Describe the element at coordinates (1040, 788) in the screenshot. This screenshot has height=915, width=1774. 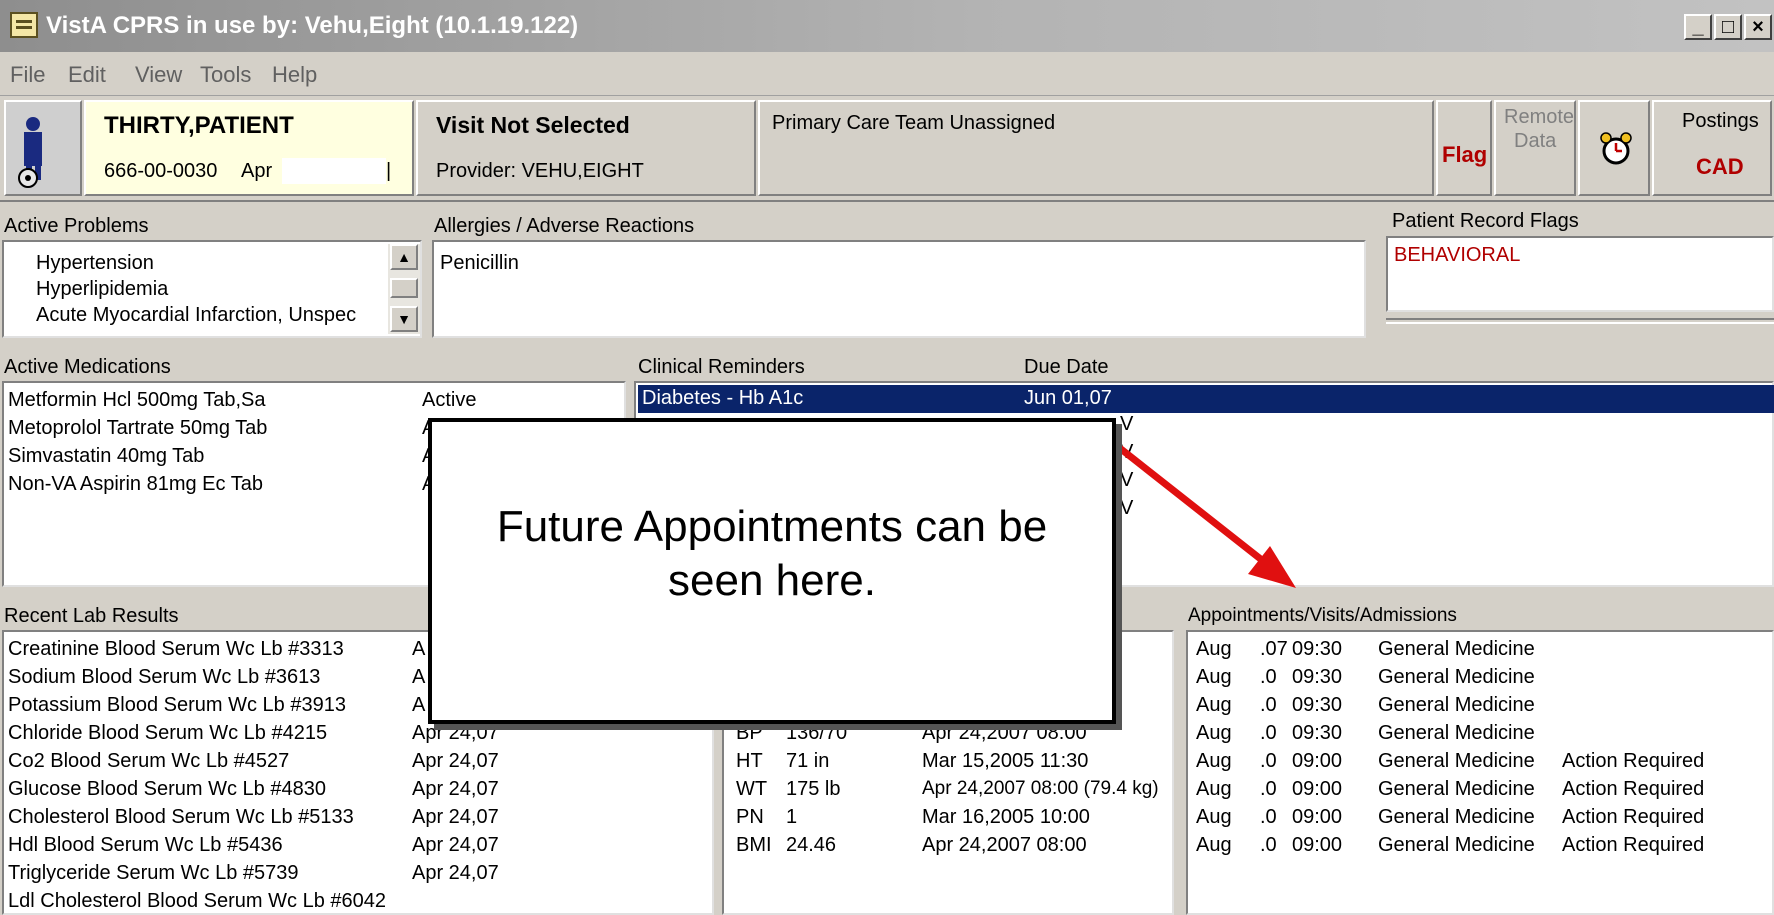
I see `vital-date: Apr 24,2007 08:00 (79.4 kg)` at that location.